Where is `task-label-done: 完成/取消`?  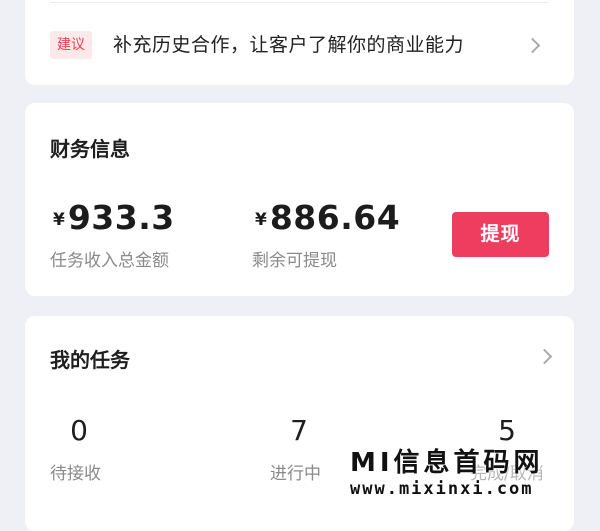
task-label-done: 完成/取消 is located at coordinates (507, 471).